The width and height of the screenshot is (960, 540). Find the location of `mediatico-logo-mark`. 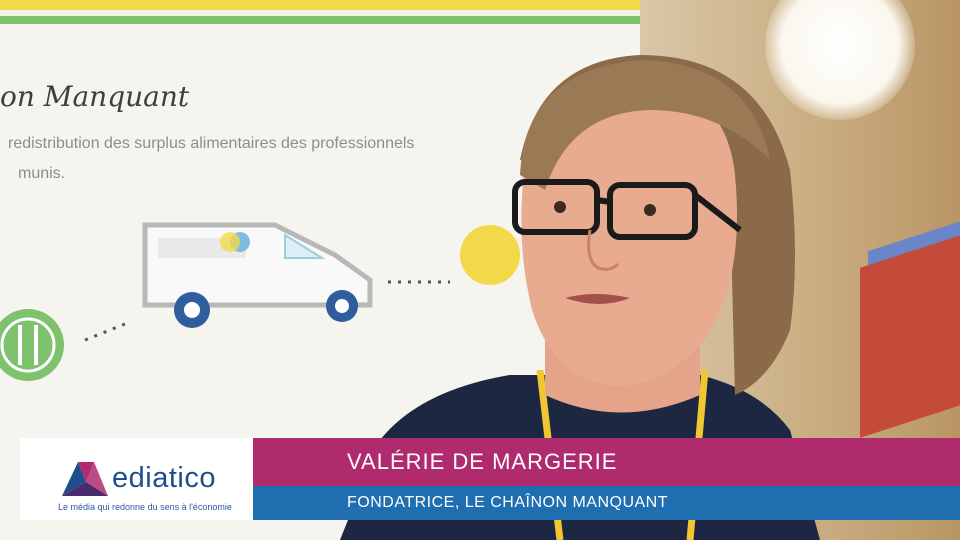

mediatico-logo-mark is located at coordinates (85, 479).